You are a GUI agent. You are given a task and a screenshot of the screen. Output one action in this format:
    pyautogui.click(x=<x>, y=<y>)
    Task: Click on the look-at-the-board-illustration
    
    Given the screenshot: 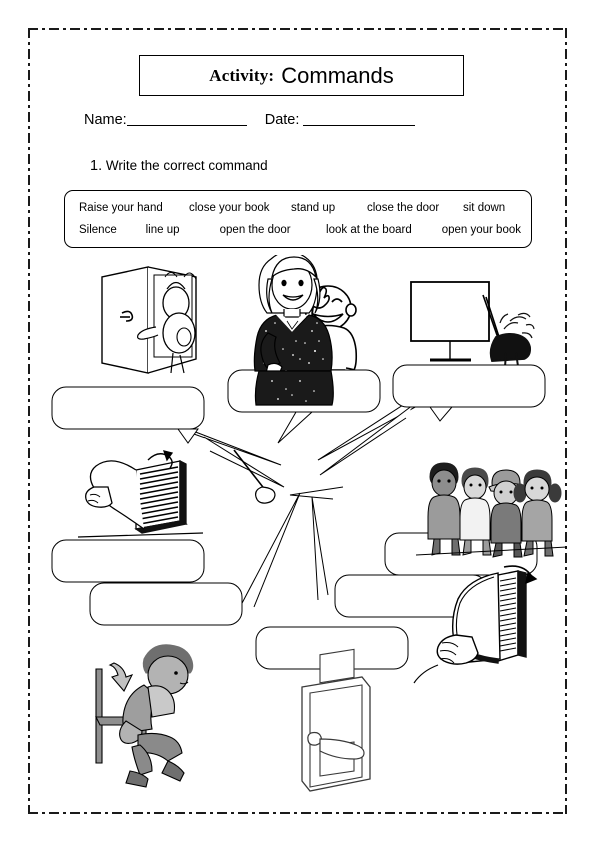 What is the action you would take?
    pyautogui.click(x=472, y=324)
    